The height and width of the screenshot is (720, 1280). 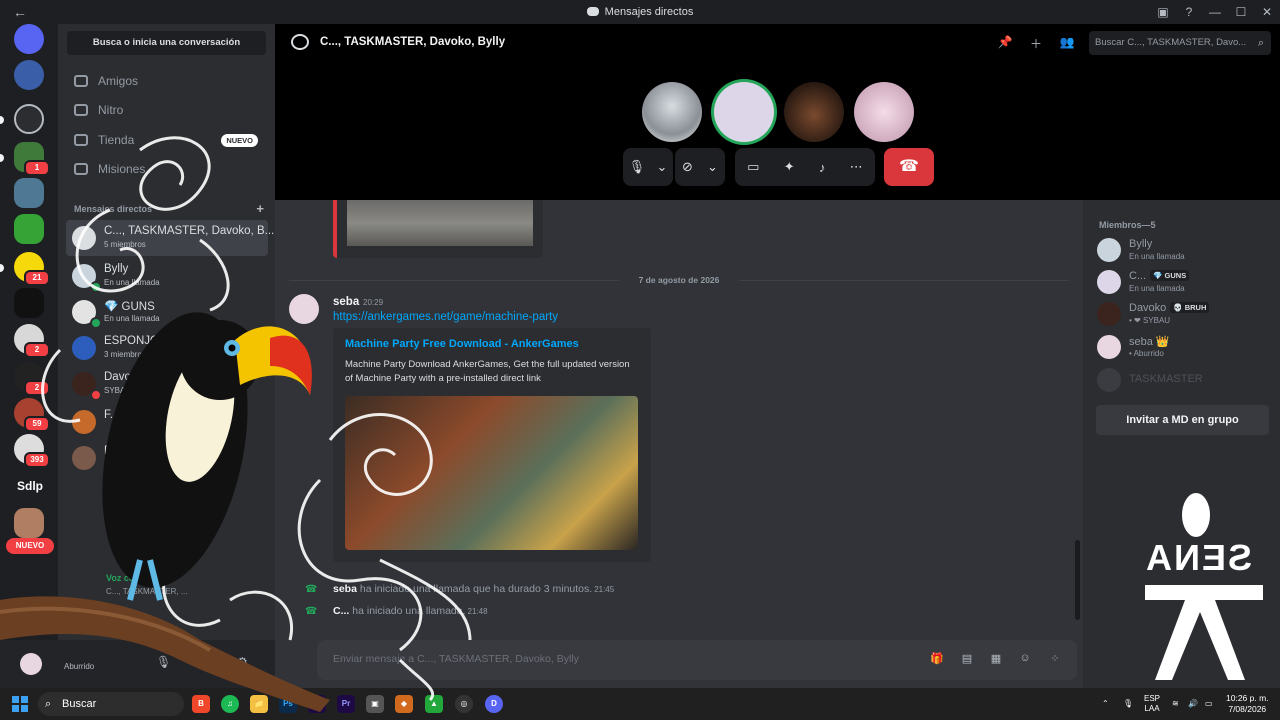 What do you see at coordinates (967, 659) in the screenshot?
I see `gif-icon: ▤` at bounding box center [967, 659].